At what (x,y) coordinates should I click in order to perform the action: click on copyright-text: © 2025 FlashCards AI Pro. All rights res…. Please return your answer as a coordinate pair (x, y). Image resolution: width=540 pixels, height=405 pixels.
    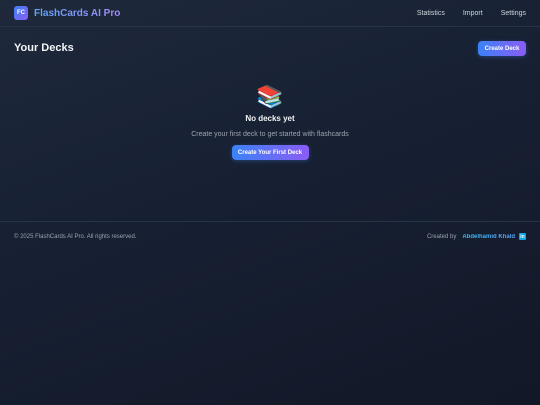
    Looking at the image, I should click on (75, 236).